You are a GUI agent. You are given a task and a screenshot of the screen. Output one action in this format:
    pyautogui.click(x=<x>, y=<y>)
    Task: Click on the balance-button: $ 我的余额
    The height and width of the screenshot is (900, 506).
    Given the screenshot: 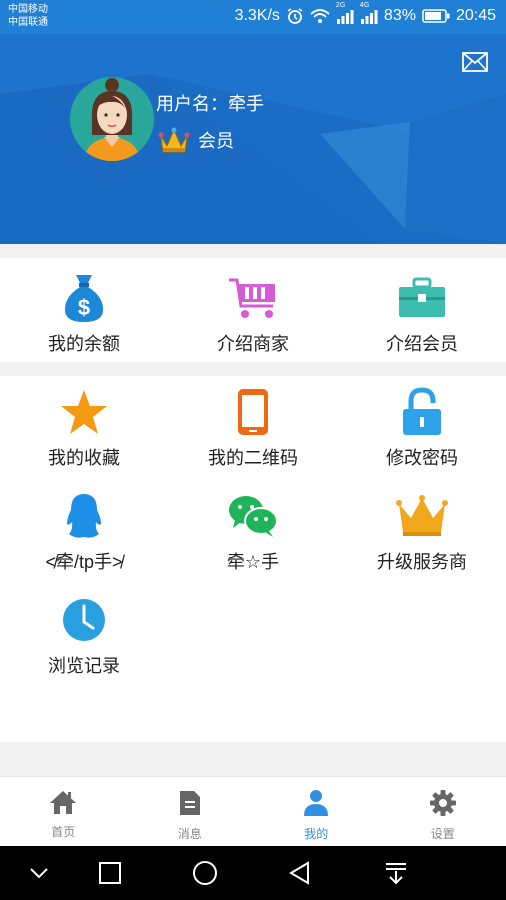 What is the action you would take?
    pyautogui.click(x=84, y=313)
    